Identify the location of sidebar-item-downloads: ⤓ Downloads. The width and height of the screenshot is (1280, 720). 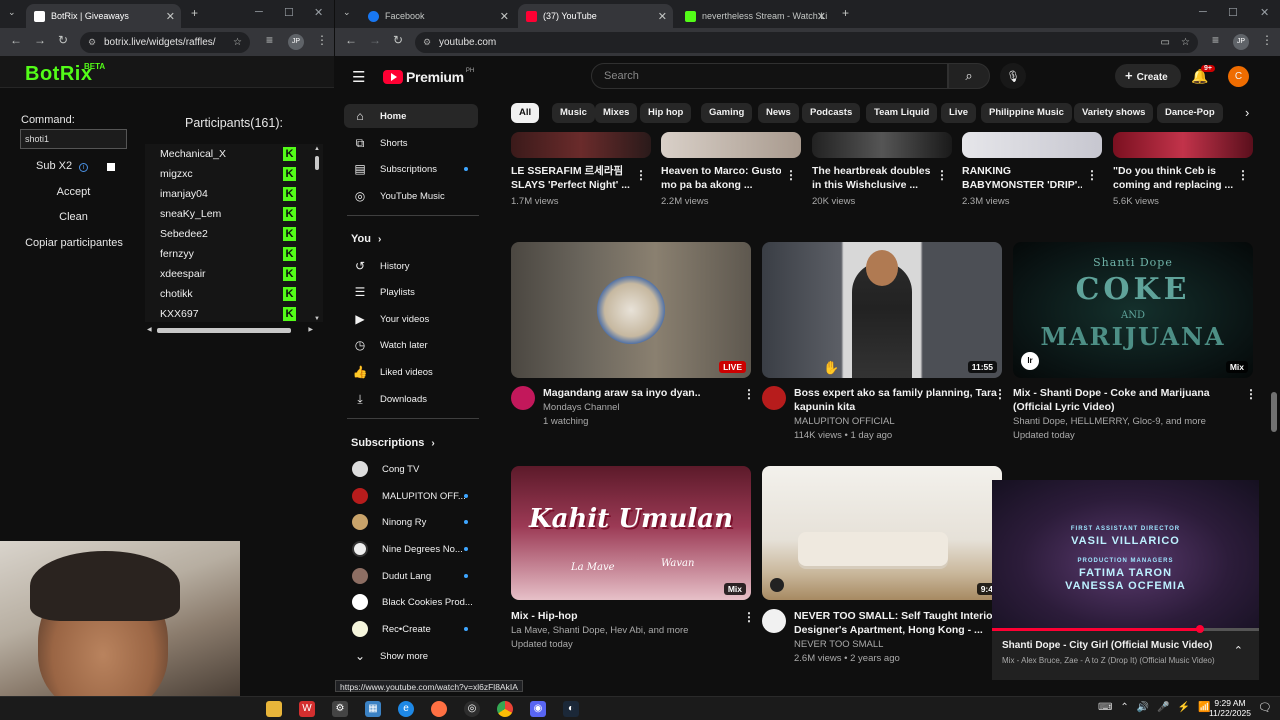
(411, 399).